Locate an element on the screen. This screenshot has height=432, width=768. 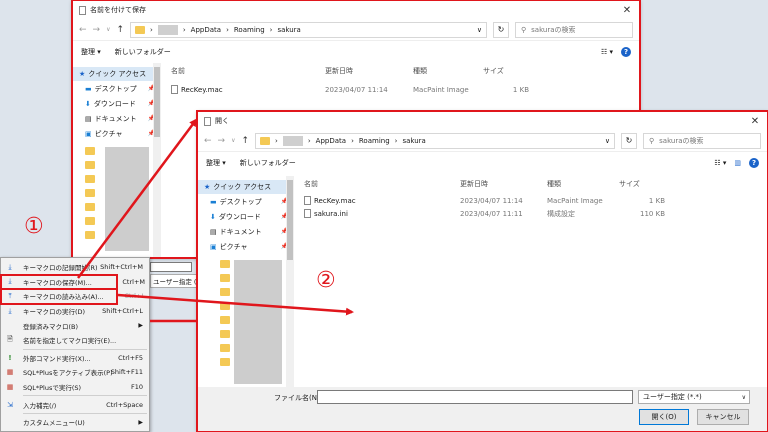
open-search-box: ⚲ sakuraの検索 is located at coordinates (702, 140).